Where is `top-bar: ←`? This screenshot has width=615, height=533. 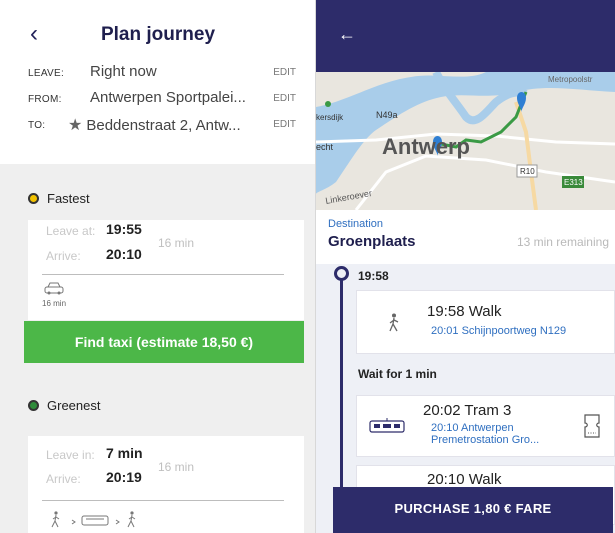
top-bar: ← is located at coordinates (465, 36).